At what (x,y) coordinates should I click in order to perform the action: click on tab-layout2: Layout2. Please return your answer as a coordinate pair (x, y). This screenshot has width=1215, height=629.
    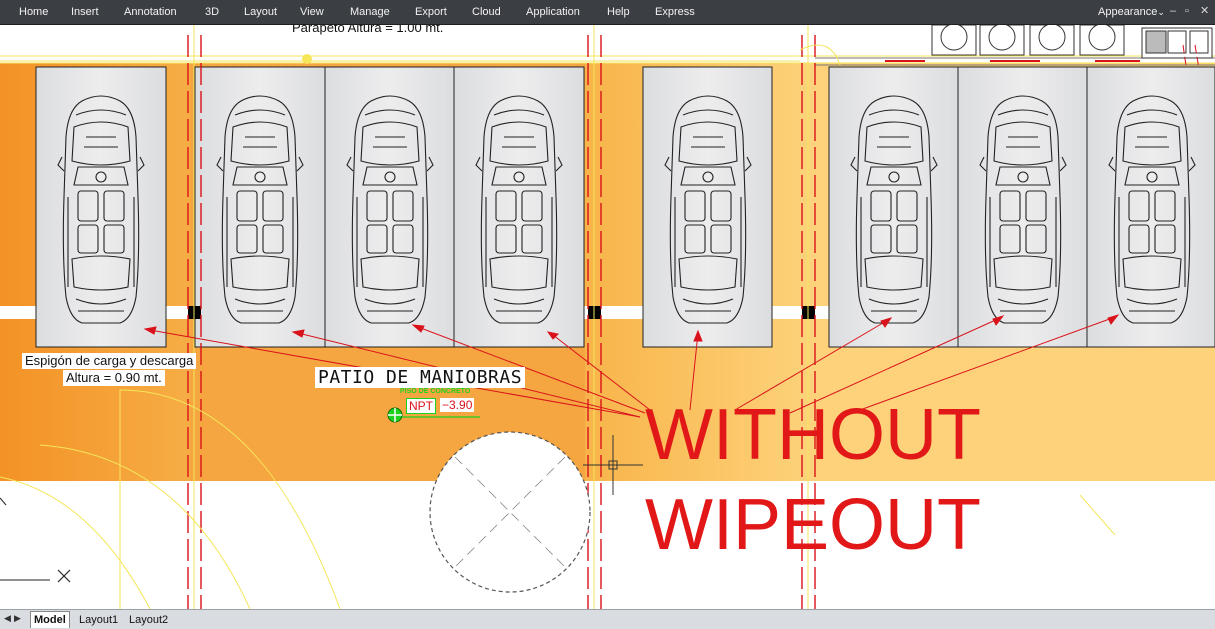
    Looking at the image, I should click on (148, 620).